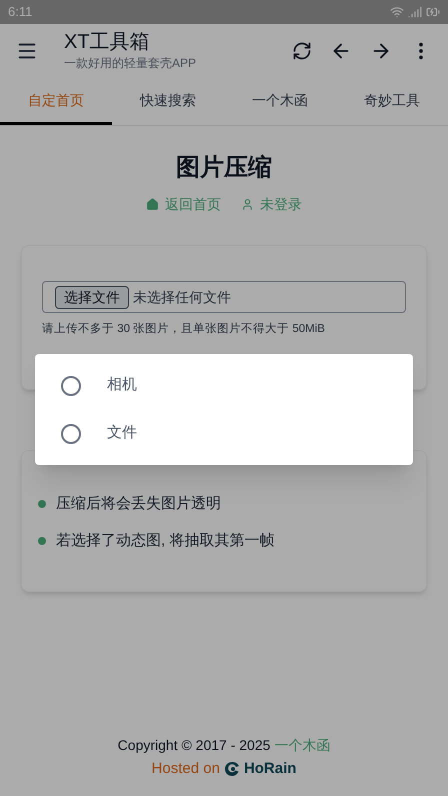 The height and width of the screenshot is (796, 448). I want to click on note-text: 若选择了动态图, 将抽取其第一帧, so click(165, 540).